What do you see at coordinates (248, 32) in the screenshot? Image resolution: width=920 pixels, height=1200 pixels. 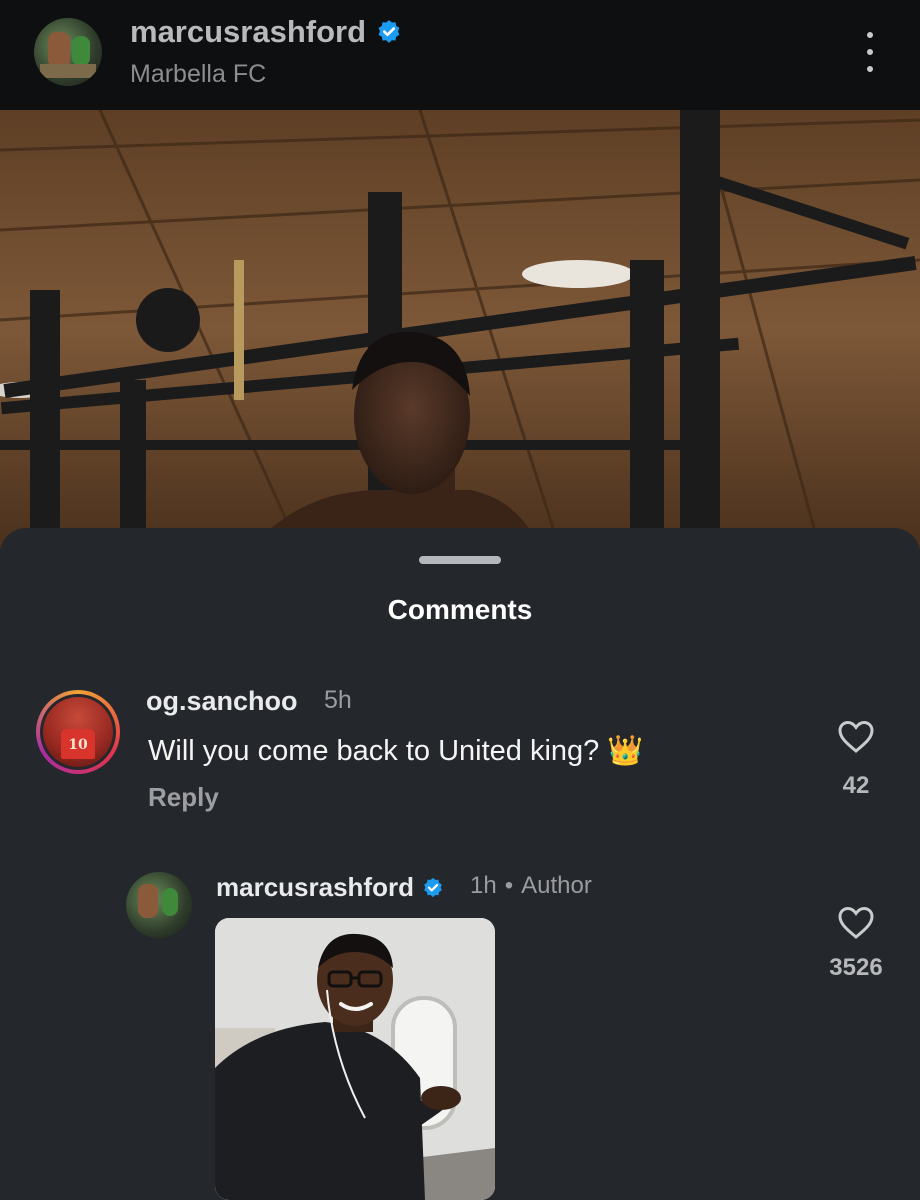 I see `profile-username-text: marcusrashford` at bounding box center [248, 32].